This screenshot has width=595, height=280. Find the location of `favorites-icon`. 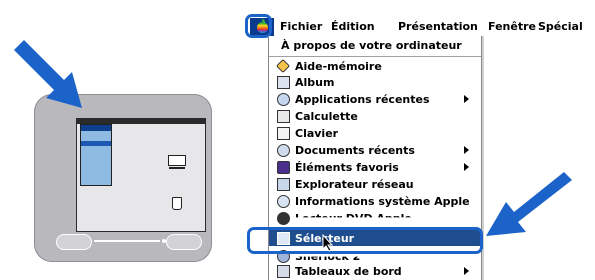

favorites-icon is located at coordinates (283, 167).